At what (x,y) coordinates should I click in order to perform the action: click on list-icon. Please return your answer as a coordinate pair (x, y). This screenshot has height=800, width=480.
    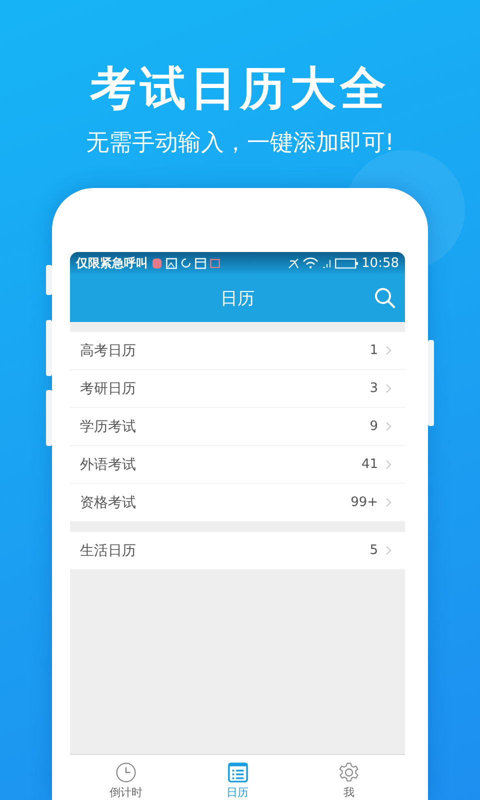
    Looking at the image, I should click on (237, 772).